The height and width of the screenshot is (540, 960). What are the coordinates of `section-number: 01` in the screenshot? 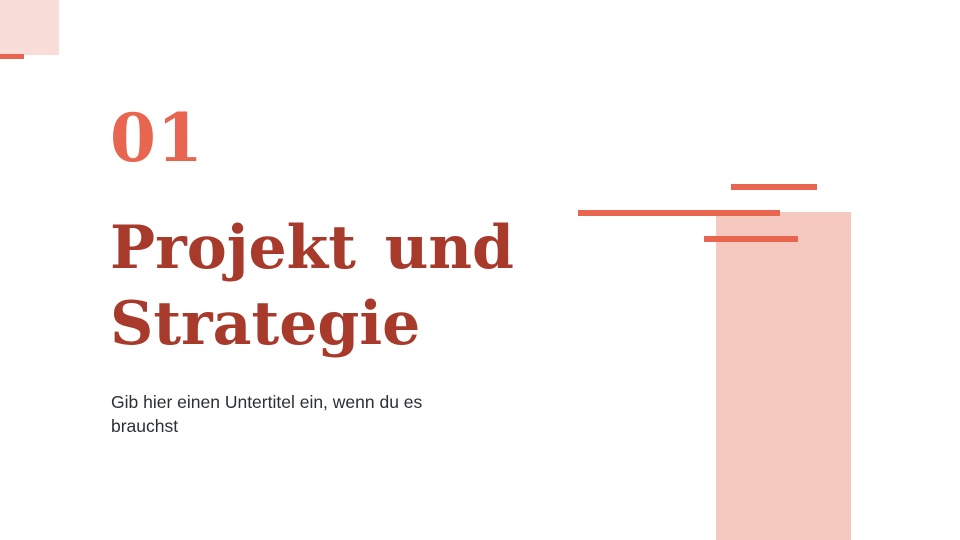 It's located at (157, 138).